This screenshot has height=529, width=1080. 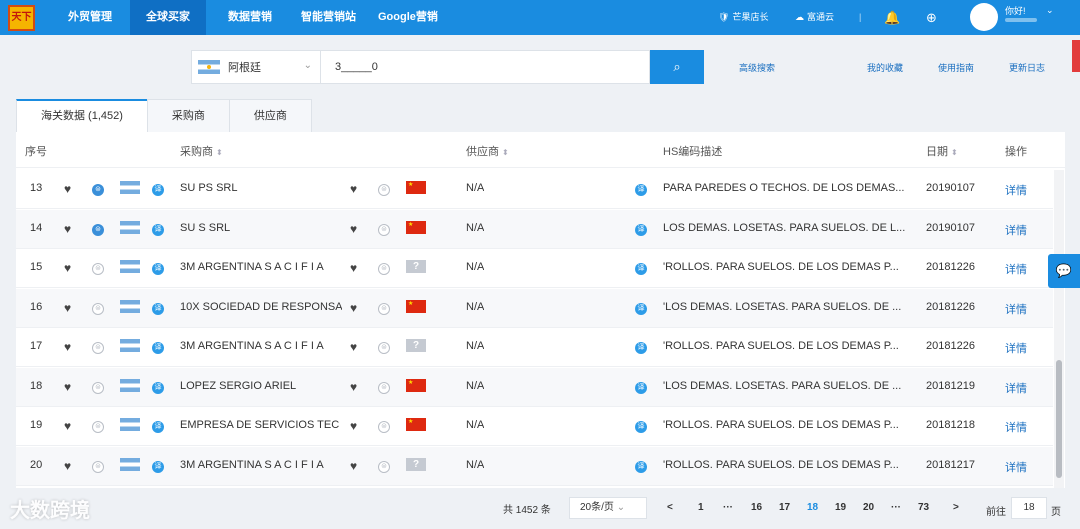 What do you see at coordinates (90, 17) in the screenshot?
I see `nav-item-trade: 外贸管理` at bounding box center [90, 17].